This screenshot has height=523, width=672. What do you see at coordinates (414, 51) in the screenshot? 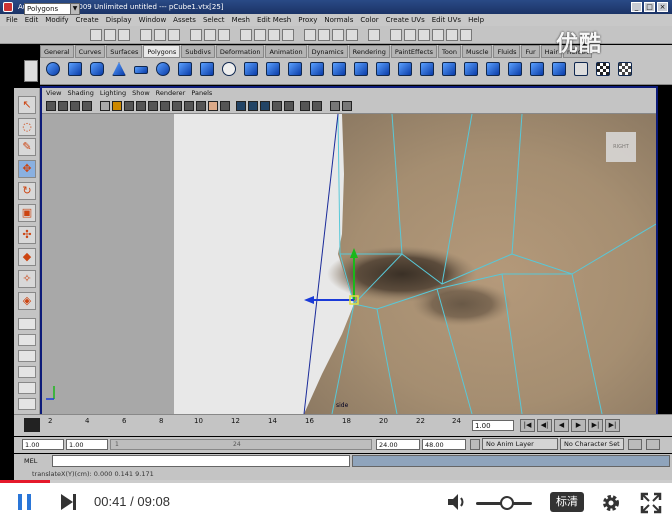
I see `shelf-tab-painteffects: PaintEffects` at bounding box center [414, 51].